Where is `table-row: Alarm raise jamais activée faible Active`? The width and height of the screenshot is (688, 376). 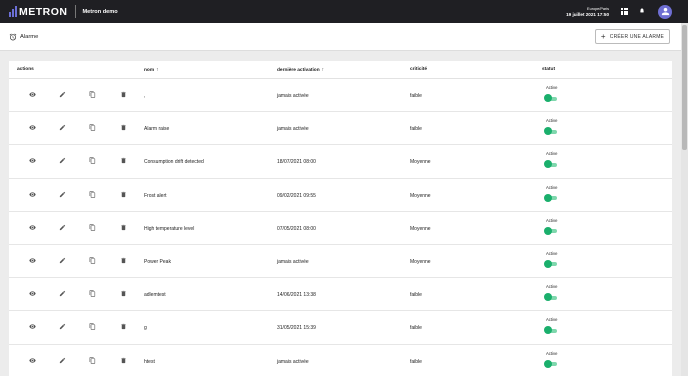
table-row: Alarm raise jamais activée faible Active is located at coordinates (340, 129).